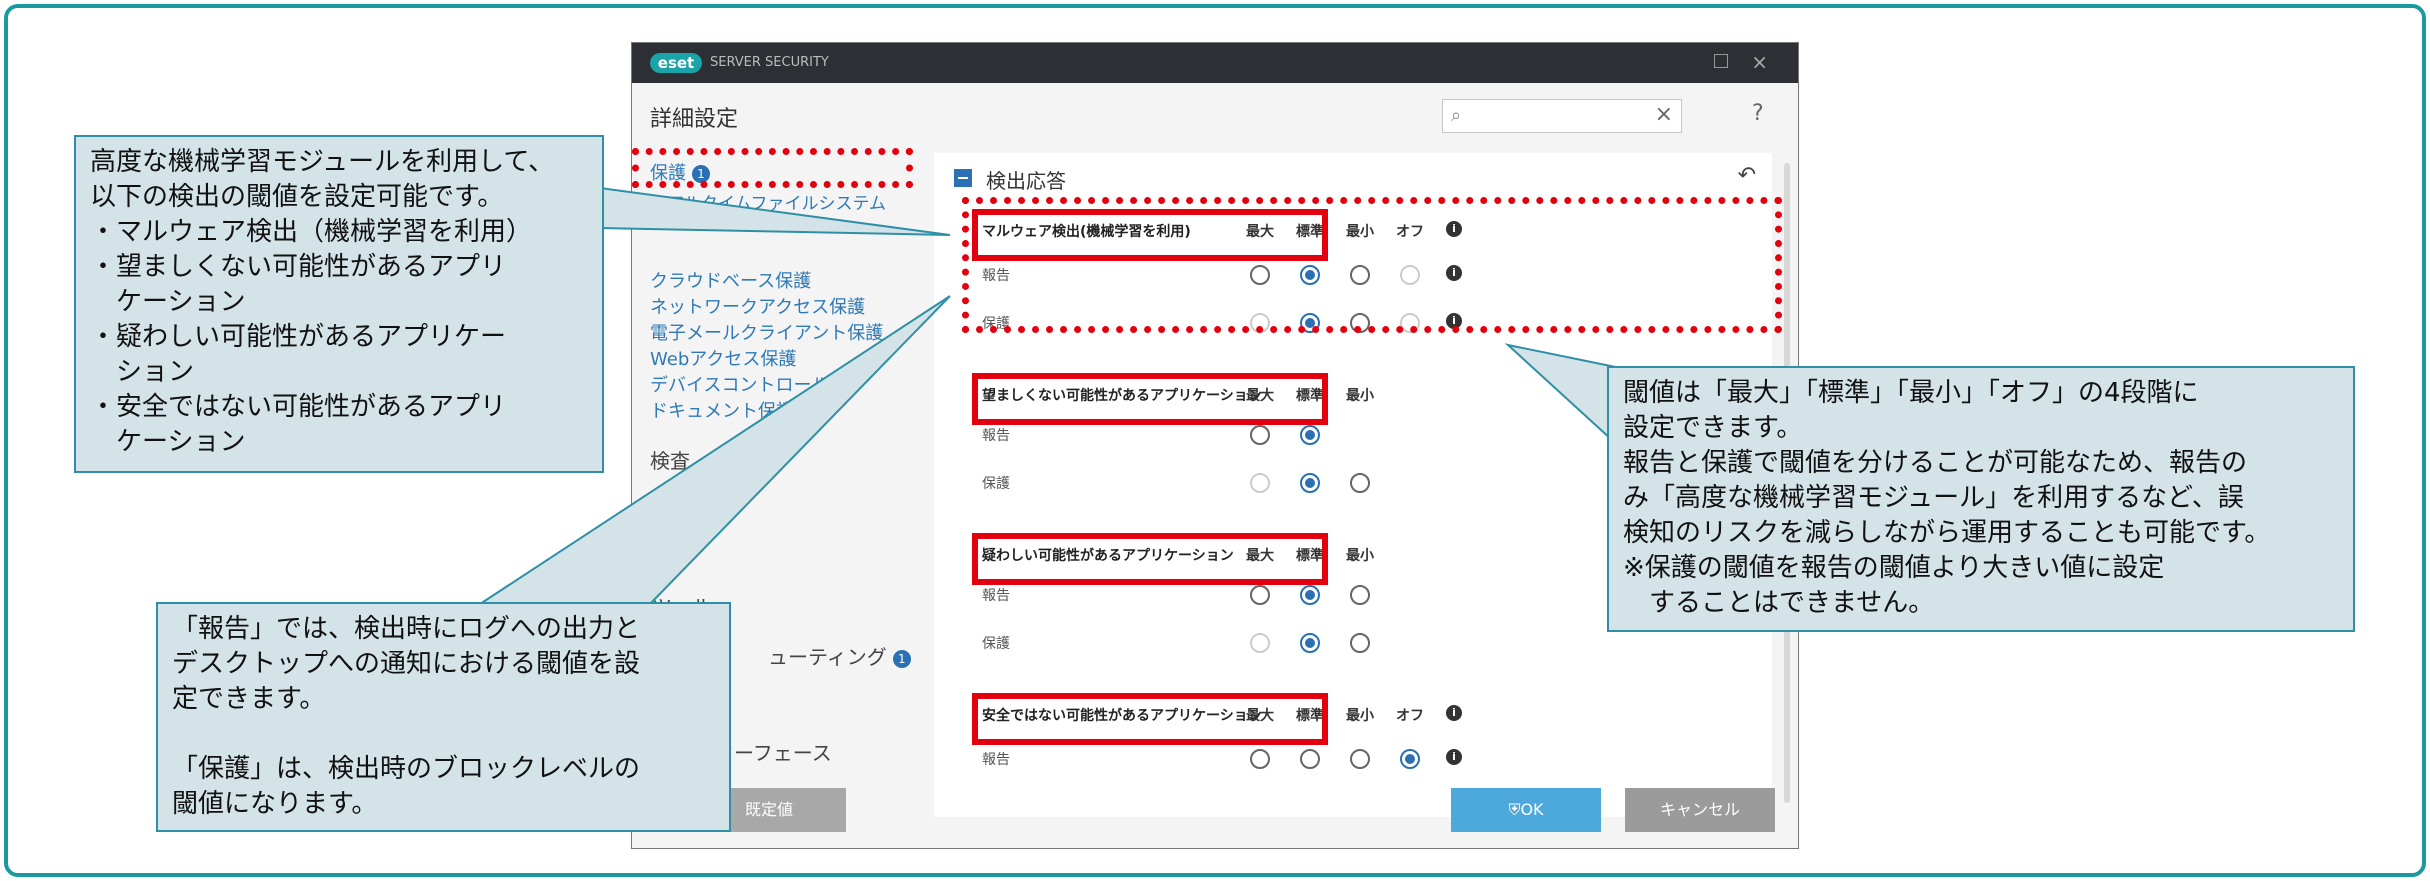  What do you see at coordinates (249, 699) in the screenshot?
I see `callout-line: 定できます。` at bounding box center [249, 699].